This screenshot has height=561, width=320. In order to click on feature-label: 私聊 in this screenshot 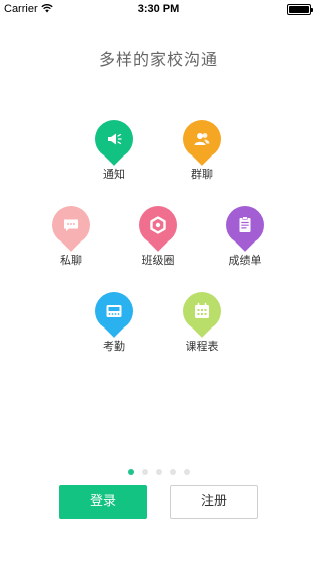, I will do `click(71, 260)`.